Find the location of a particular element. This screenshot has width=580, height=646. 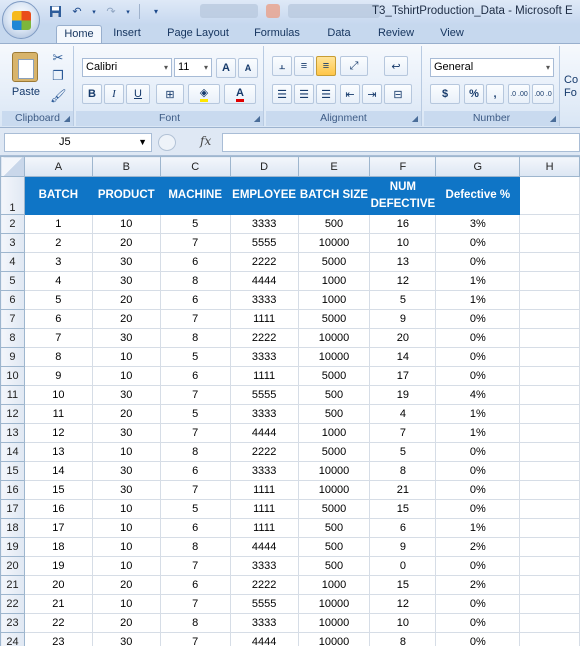

table-cell: 5000 is located at coordinates (334, 452).